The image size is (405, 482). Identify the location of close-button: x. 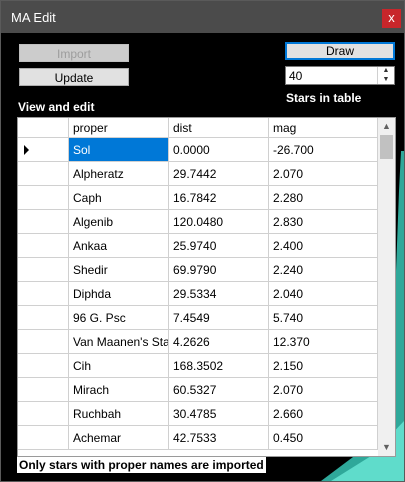
(391, 18).